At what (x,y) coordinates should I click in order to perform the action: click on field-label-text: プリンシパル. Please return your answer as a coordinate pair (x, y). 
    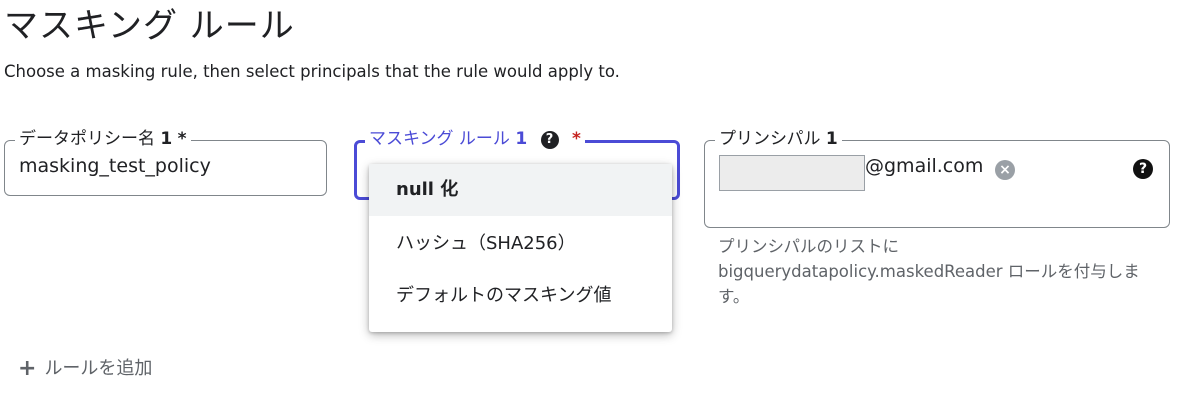
    Looking at the image, I should click on (770, 139).